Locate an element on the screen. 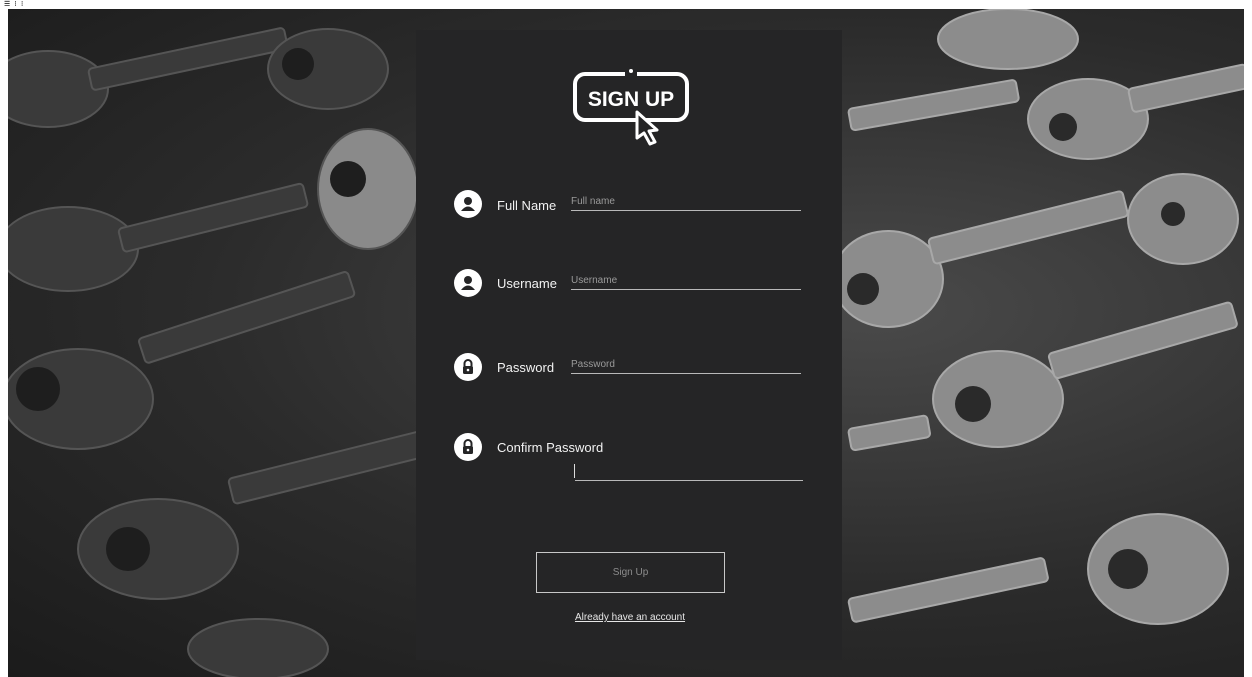 The height and width of the screenshot is (677, 1252). full-name-input is located at coordinates (686, 203).